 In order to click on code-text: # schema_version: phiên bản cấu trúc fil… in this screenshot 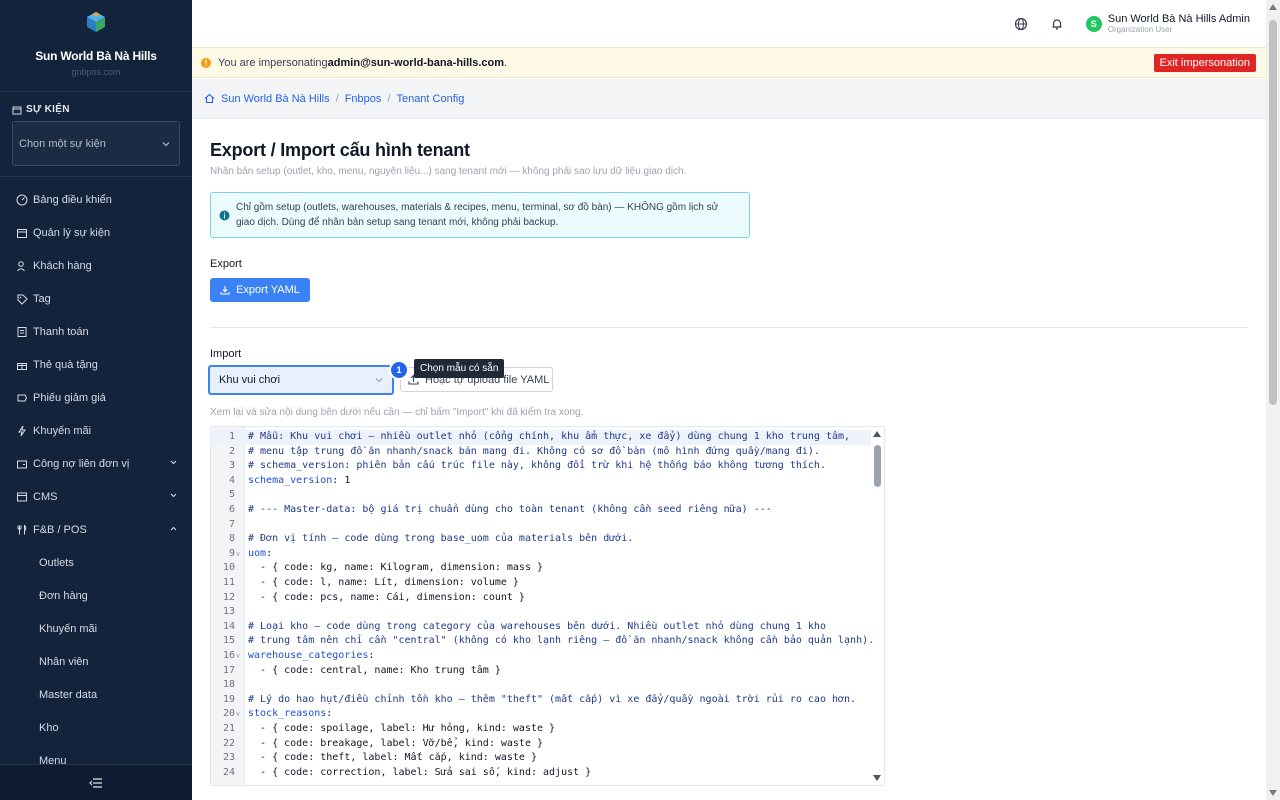, I will do `click(537, 466)`.